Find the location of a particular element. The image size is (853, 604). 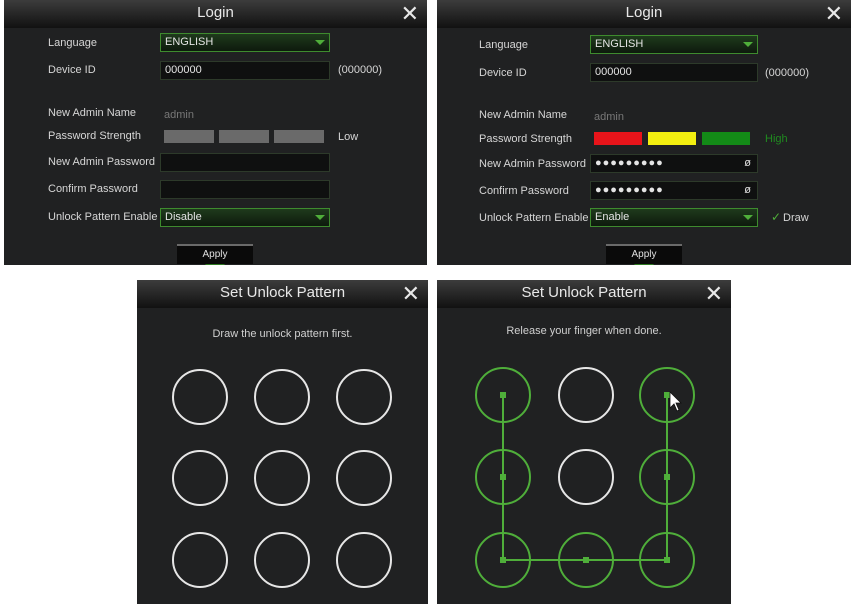

confirm-password-input: ●●●●●●●●● ø is located at coordinates (674, 190).